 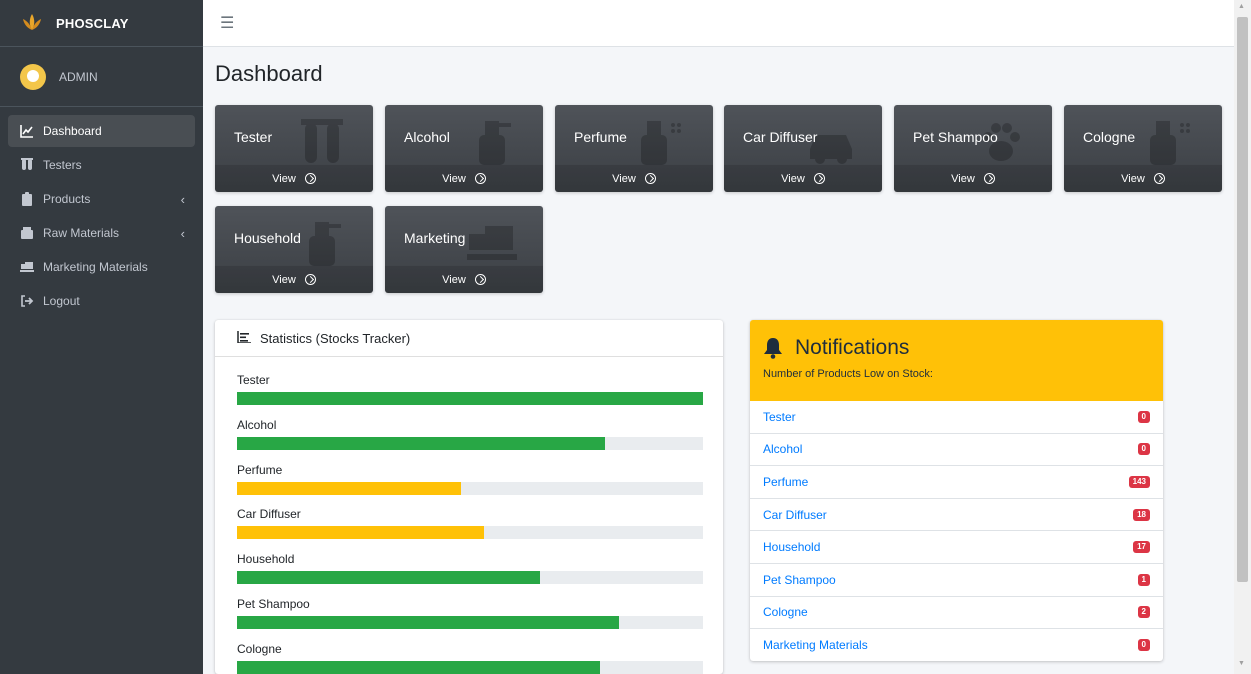 I want to click on count-badge: 1, so click(x=1143, y=579).